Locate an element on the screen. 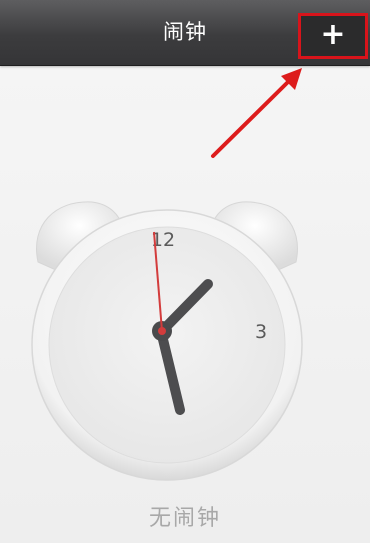 The image size is (370, 543). empty-state-label: 无闹钟 is located at coordinates (184, 518).